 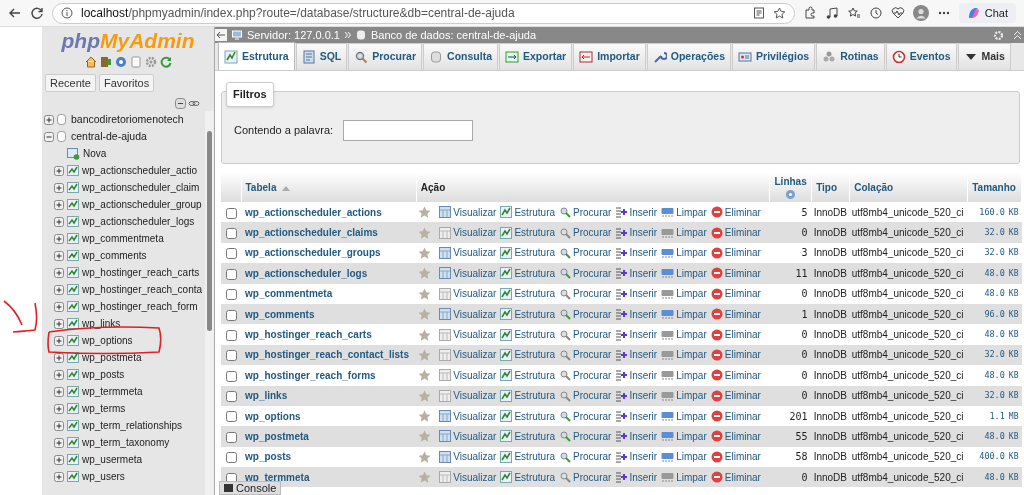 I want to click on table-link: wp_term_taxonomy, so click(x=126, y=442).